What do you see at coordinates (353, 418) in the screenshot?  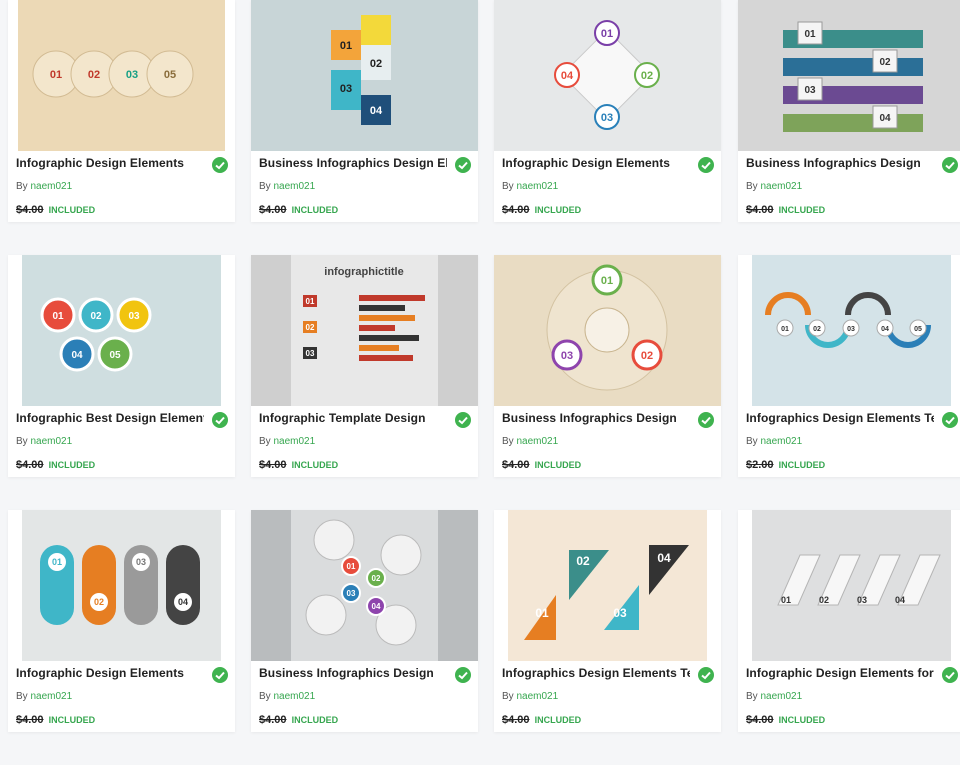 I see `product-title: Infographic Template Design` at bounding box center [353, 418].